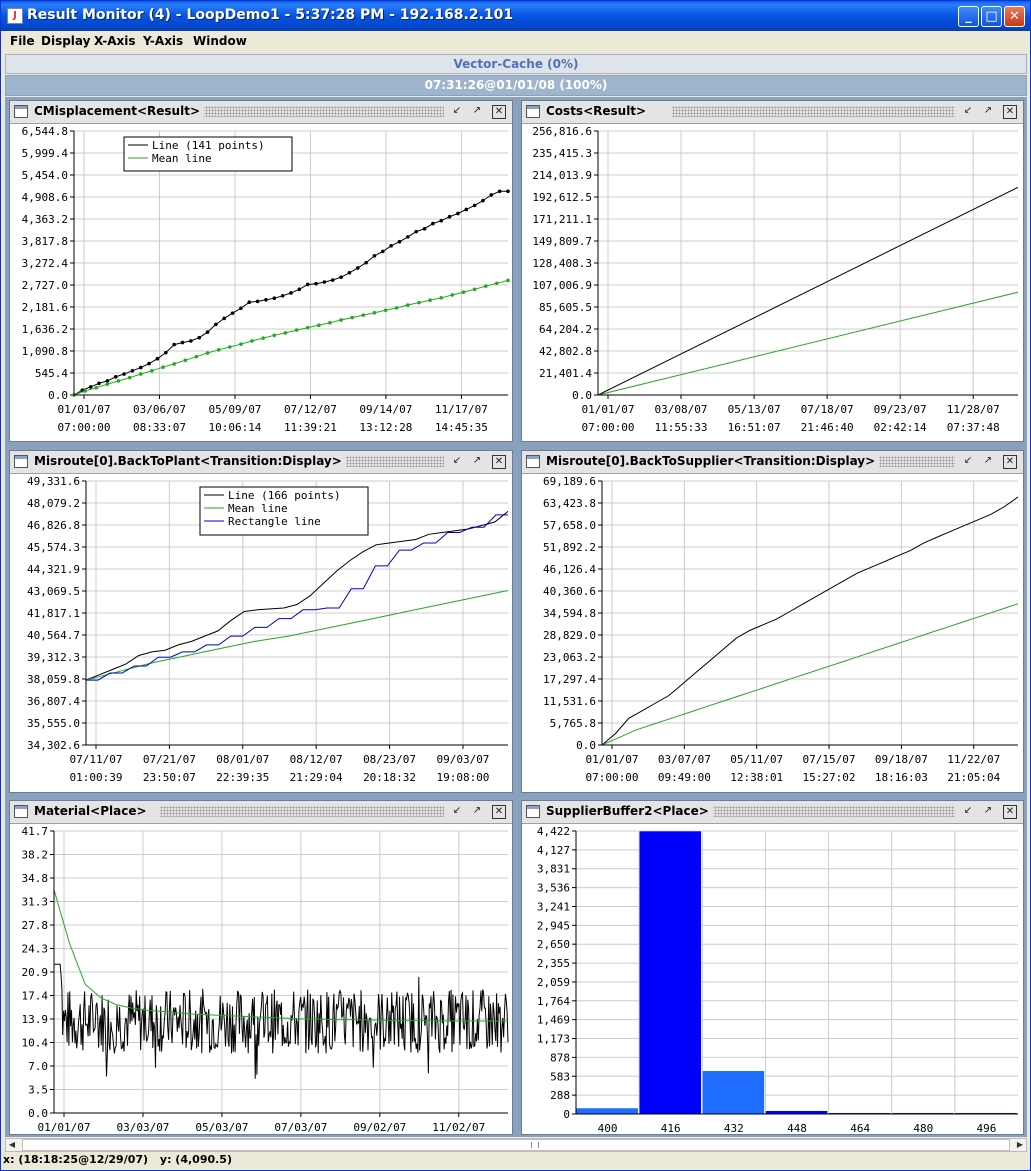 The height and width of the screenshot is (1171, 1031). I want to click on panel-header: Costs<Result> ↙ ↗ ✕, so click(772, 112).